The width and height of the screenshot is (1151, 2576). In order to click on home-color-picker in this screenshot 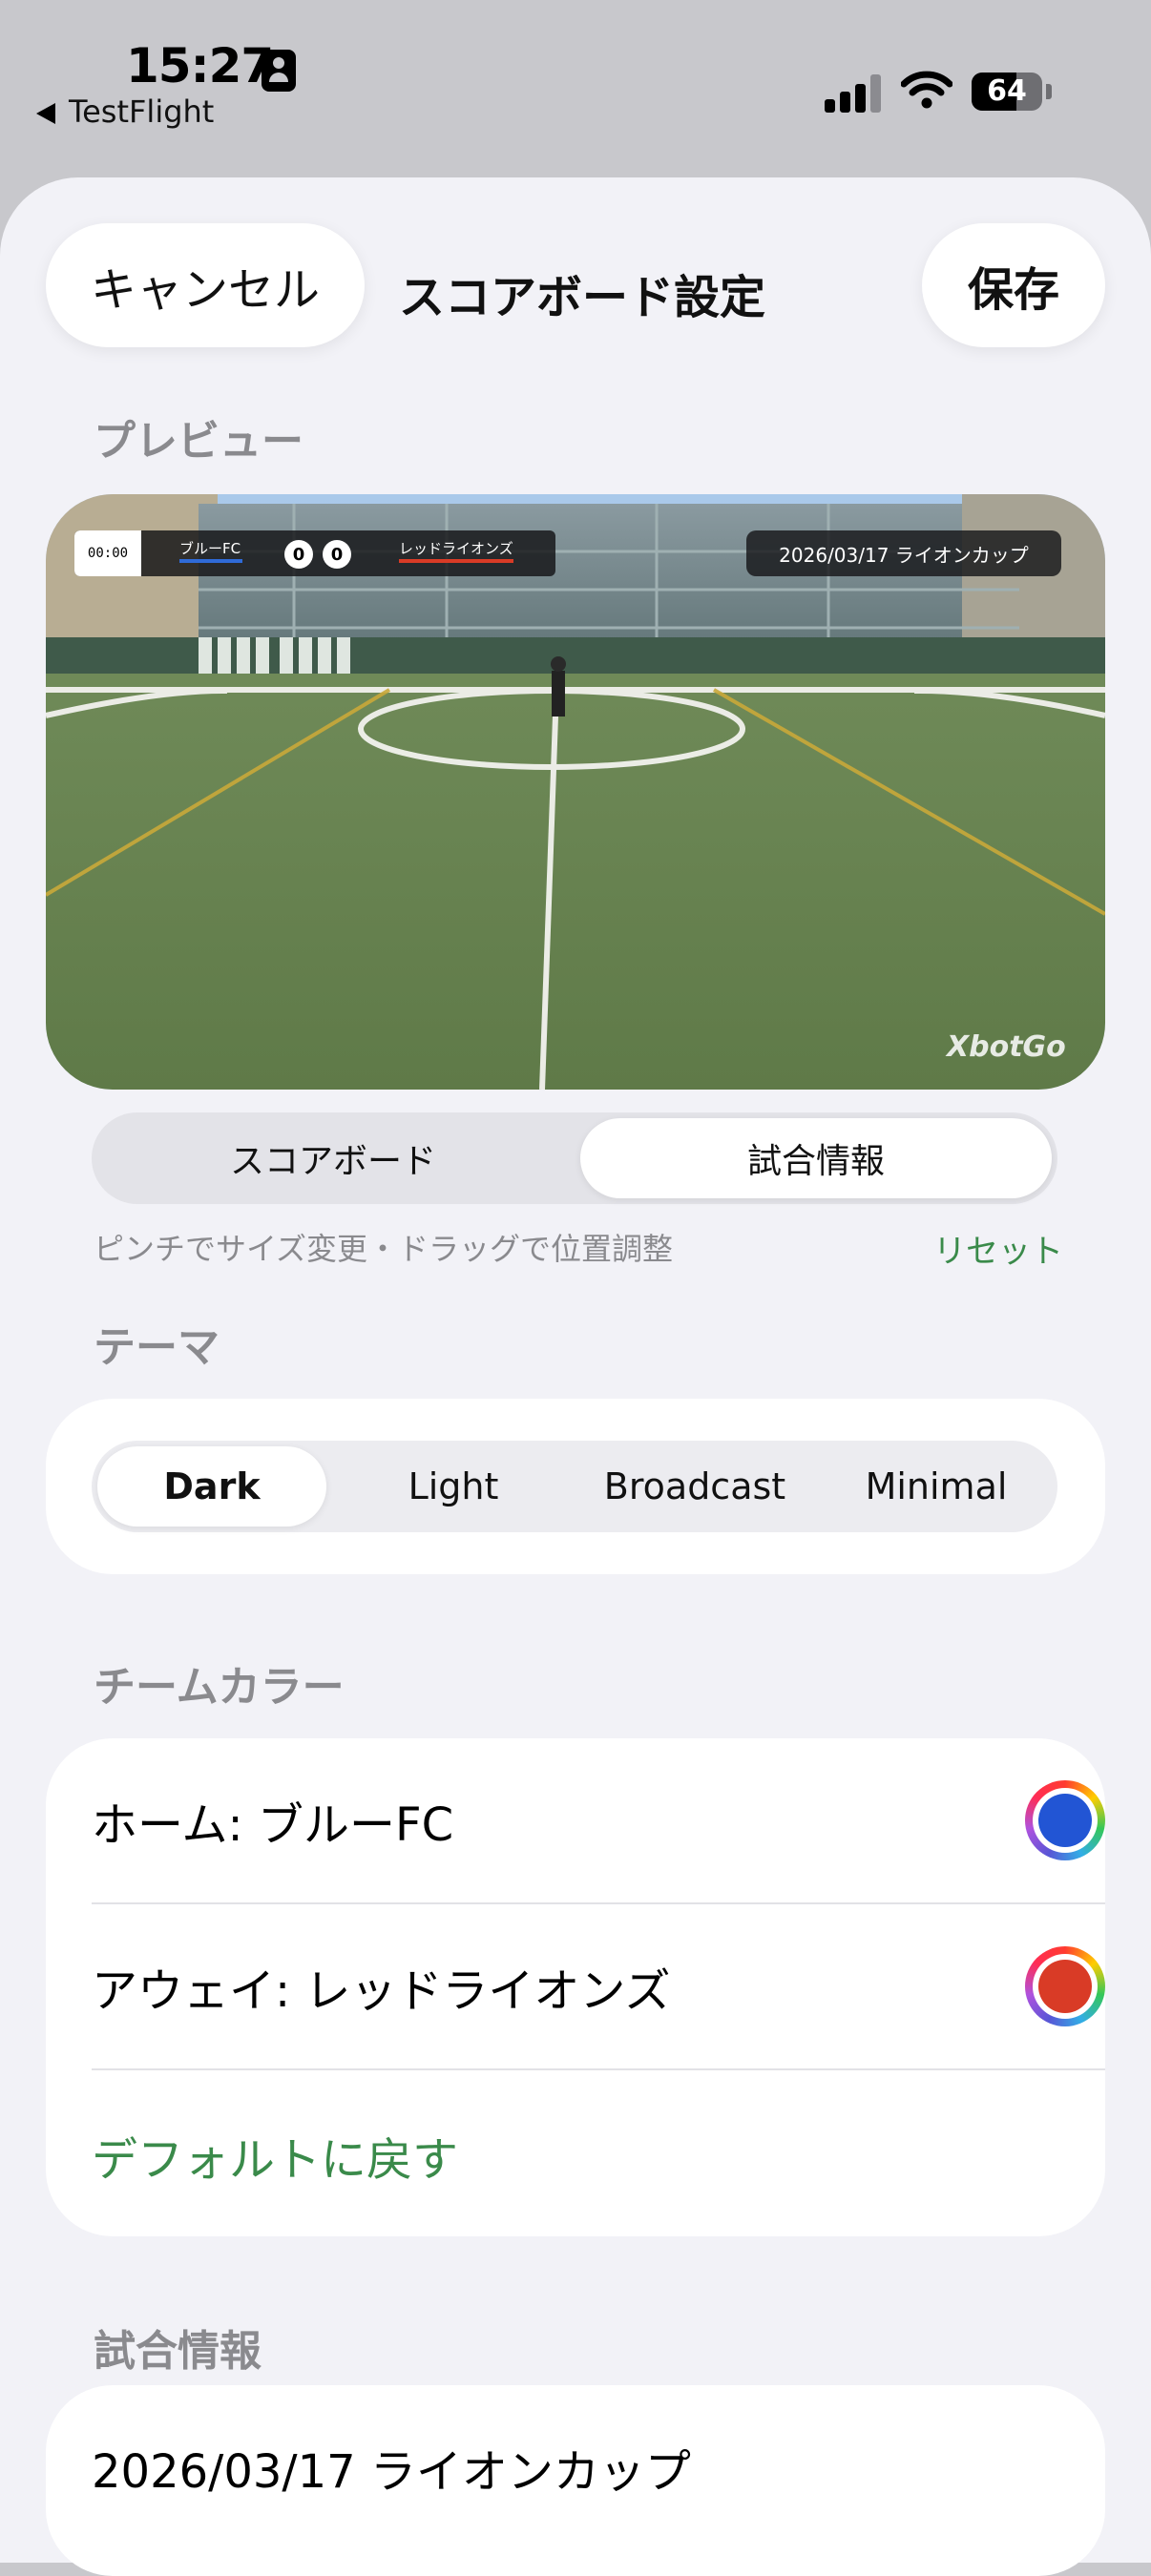, I will do `click(1065, 1820)`.